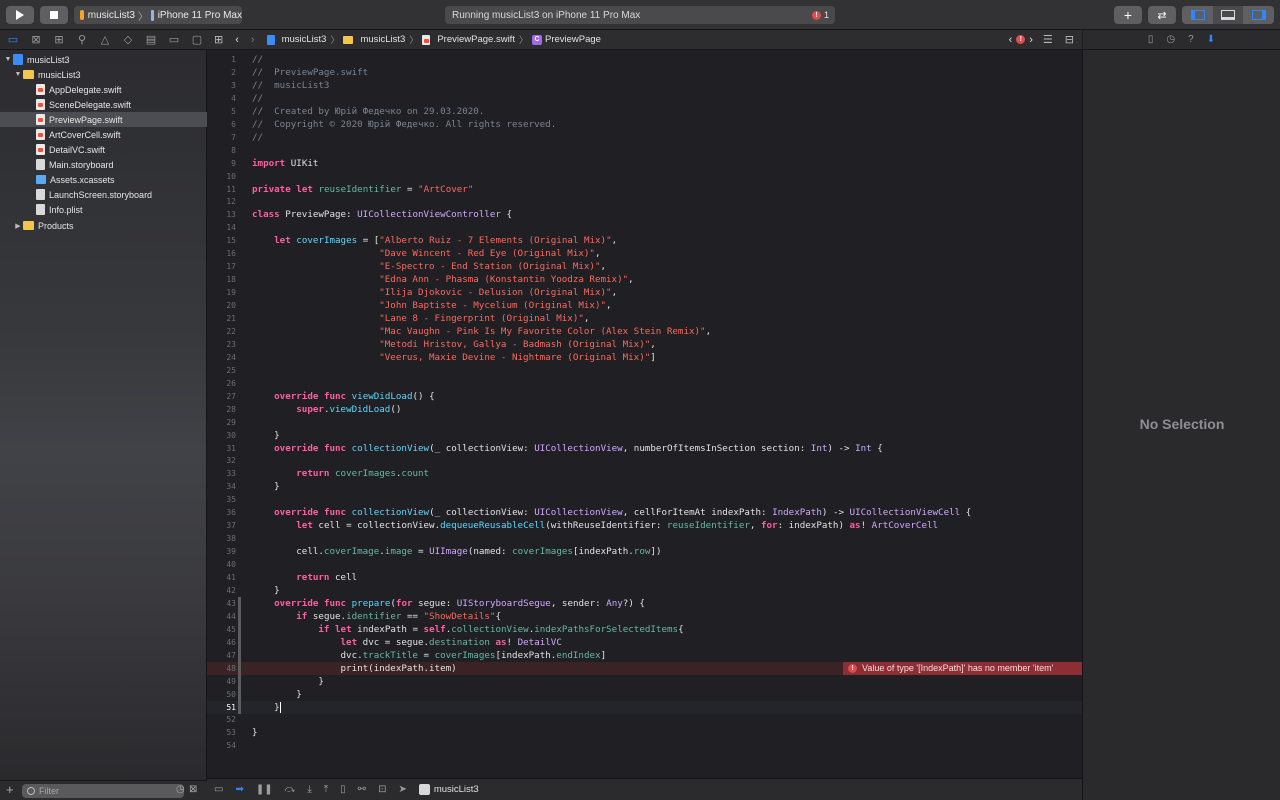 The height and width of the screenshot is (800, 1280). I want to click on run-button, so click(20, 15).